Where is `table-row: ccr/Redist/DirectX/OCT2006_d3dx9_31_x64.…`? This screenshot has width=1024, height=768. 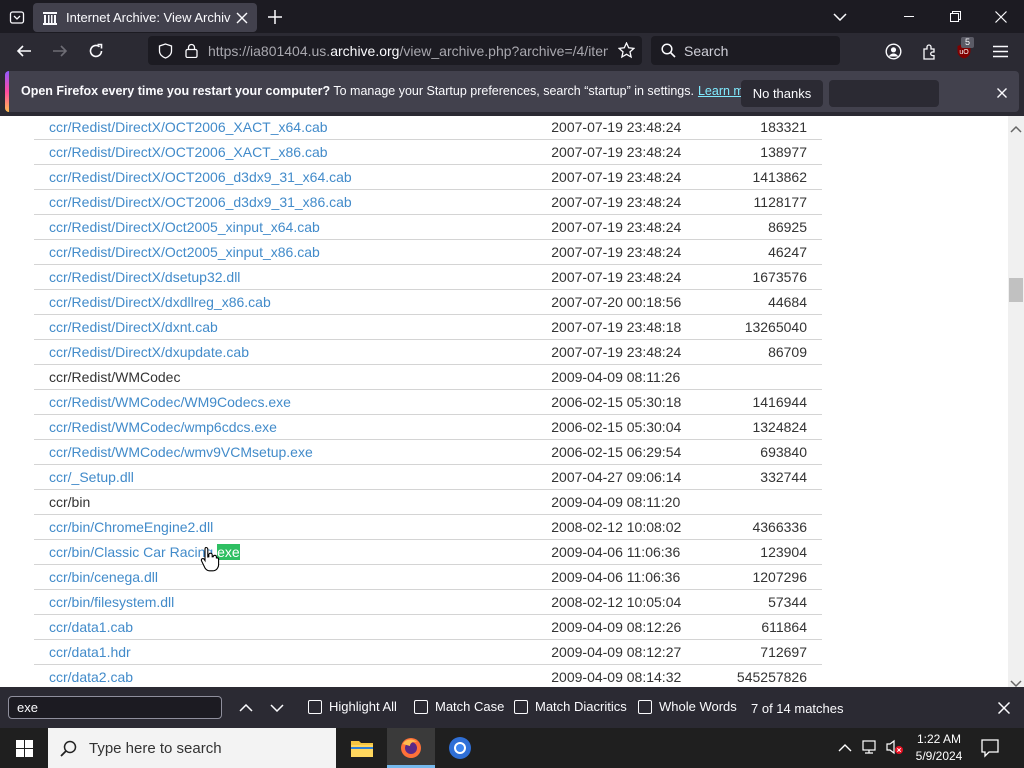 table-row: ccr/Redist/DirectX/OCT2006_d3dx9_31_x64.… is located at coordinates (428, 177).